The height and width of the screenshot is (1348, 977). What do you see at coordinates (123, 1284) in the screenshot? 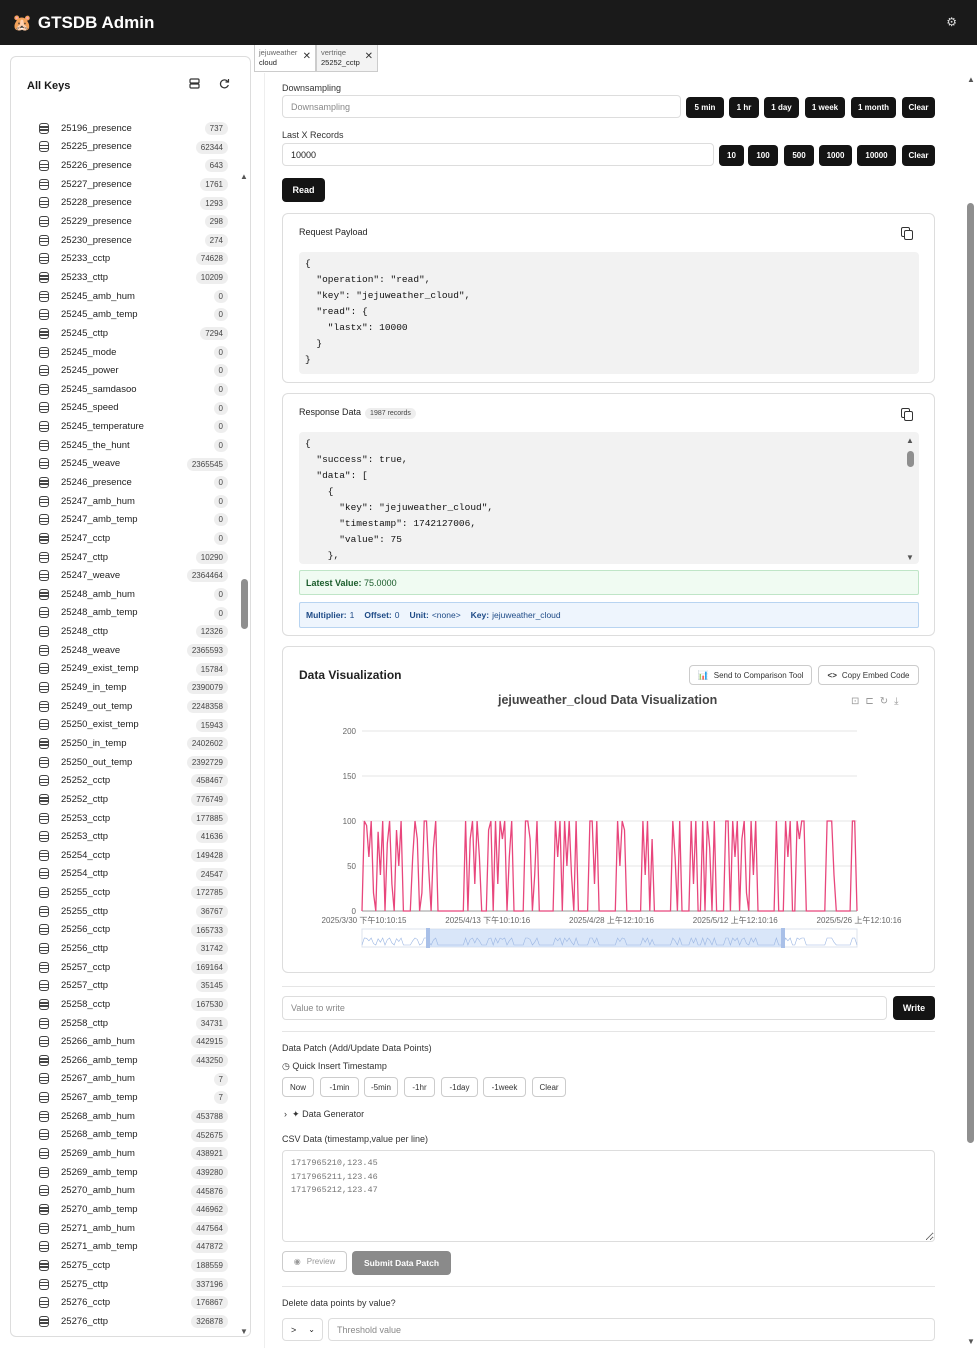
I see `key-item: 25275_cttp 337196` at bounding box center [123, 1284].